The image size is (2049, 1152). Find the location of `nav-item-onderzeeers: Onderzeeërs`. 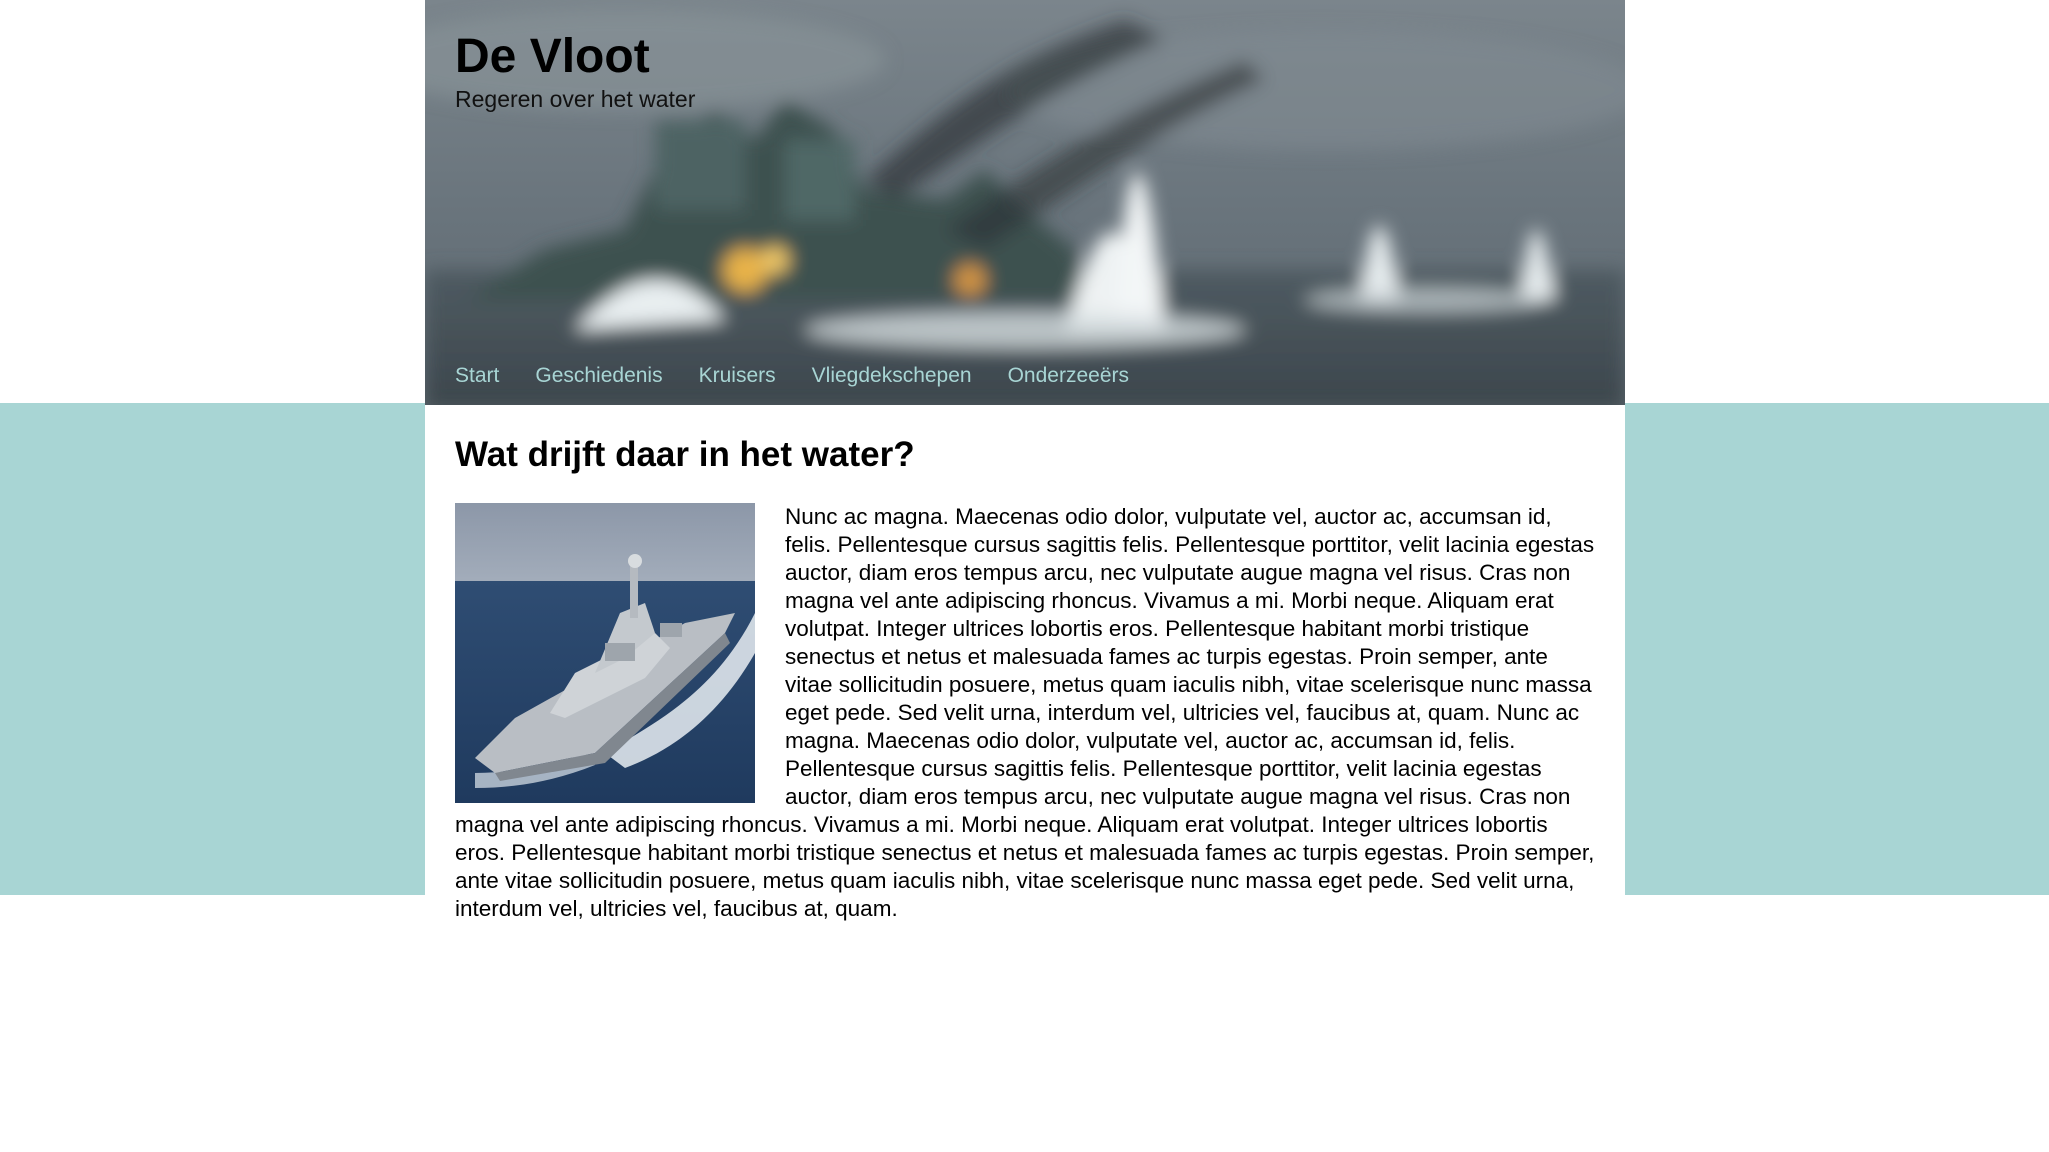

nav-item-onderzeeers: Onderzeeërs is located at coordinates (1068, 376).